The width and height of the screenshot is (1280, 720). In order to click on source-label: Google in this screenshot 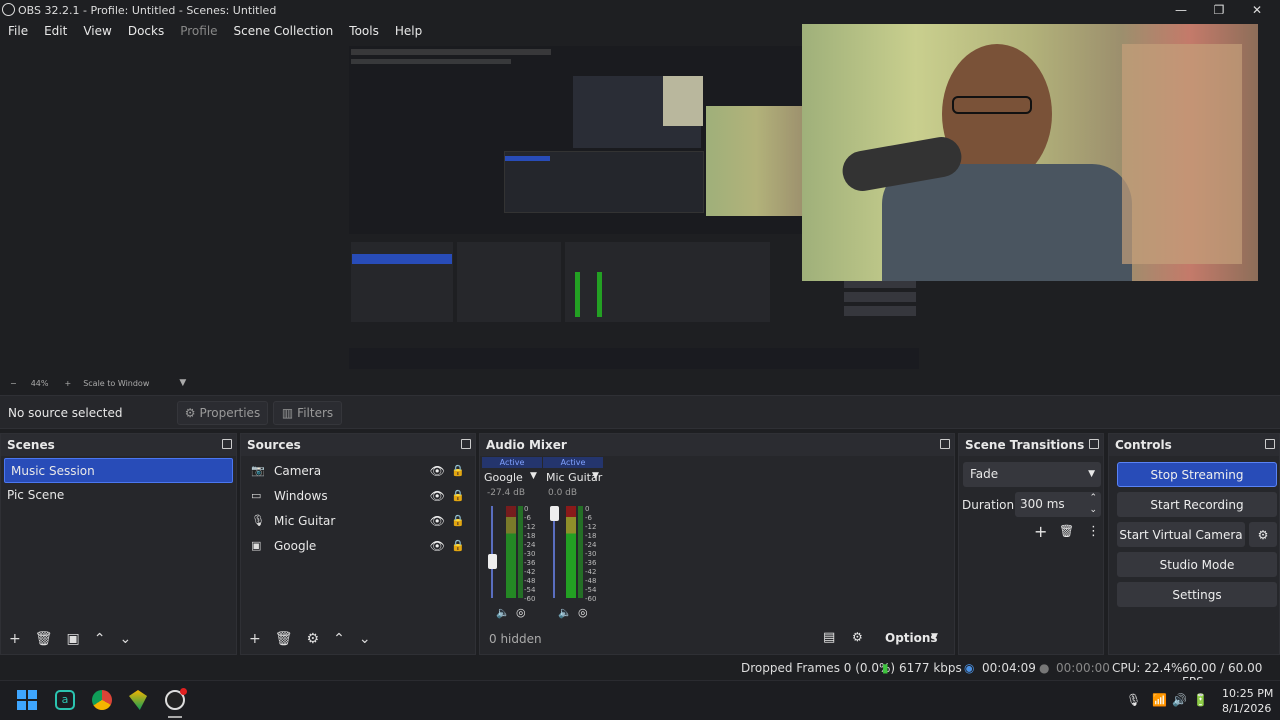, I will do `click(295, 545)`.